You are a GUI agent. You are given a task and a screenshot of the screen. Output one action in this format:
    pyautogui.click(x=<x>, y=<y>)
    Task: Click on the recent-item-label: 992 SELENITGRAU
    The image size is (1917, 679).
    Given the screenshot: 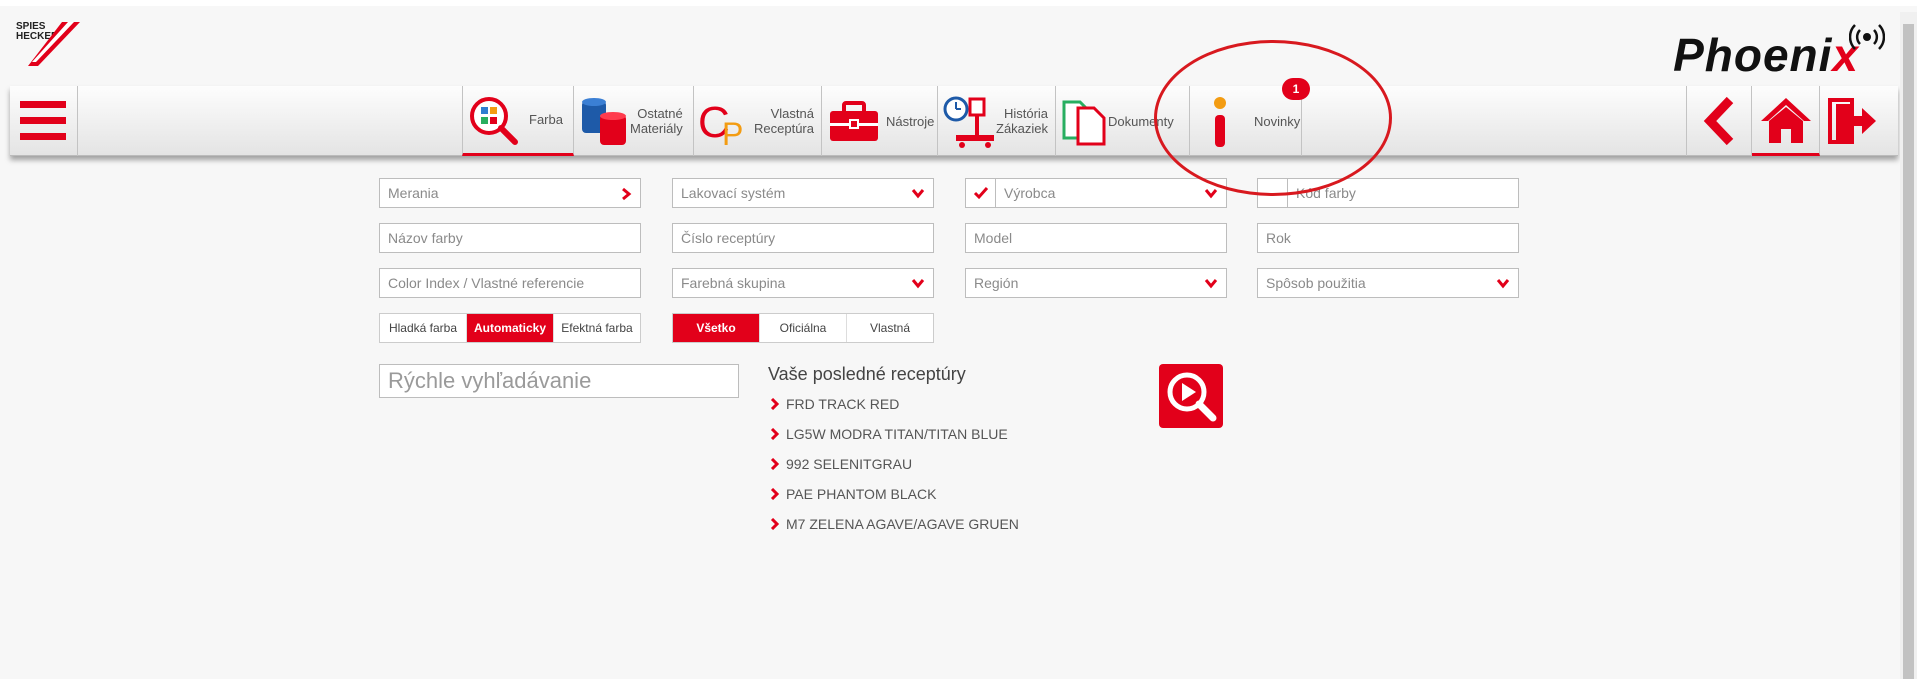 What is the action you would take?
    pyautogui.click(x=849, y=464)
    